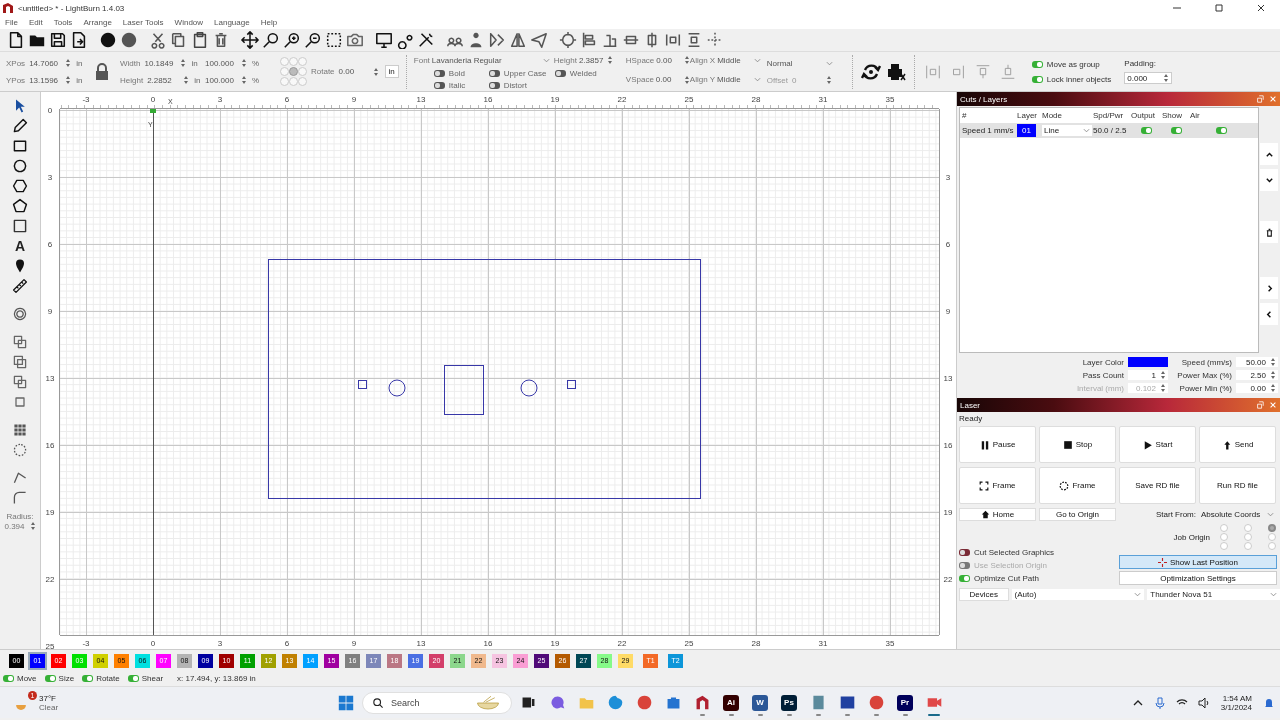 This screenshot has width=1280, height=720. Describe the element at coordinates (292, 40) in the screenshot. I see `zoom-in-icon` at that location.